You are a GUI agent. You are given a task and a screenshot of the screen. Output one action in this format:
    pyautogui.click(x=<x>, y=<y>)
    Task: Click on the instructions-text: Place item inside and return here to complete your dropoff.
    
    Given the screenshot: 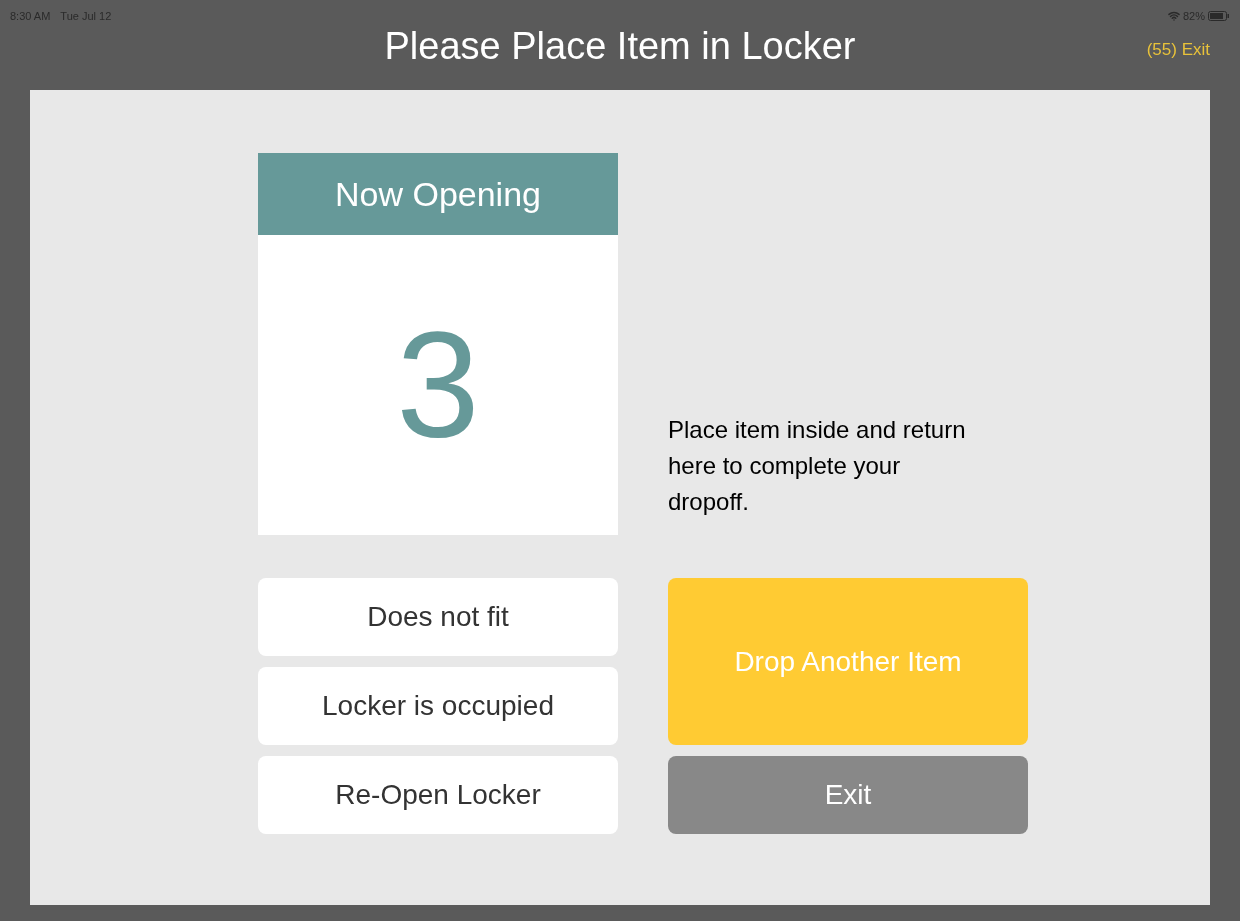 What is the action you would take?
    pyautogui.click(x=817, y=466)
    